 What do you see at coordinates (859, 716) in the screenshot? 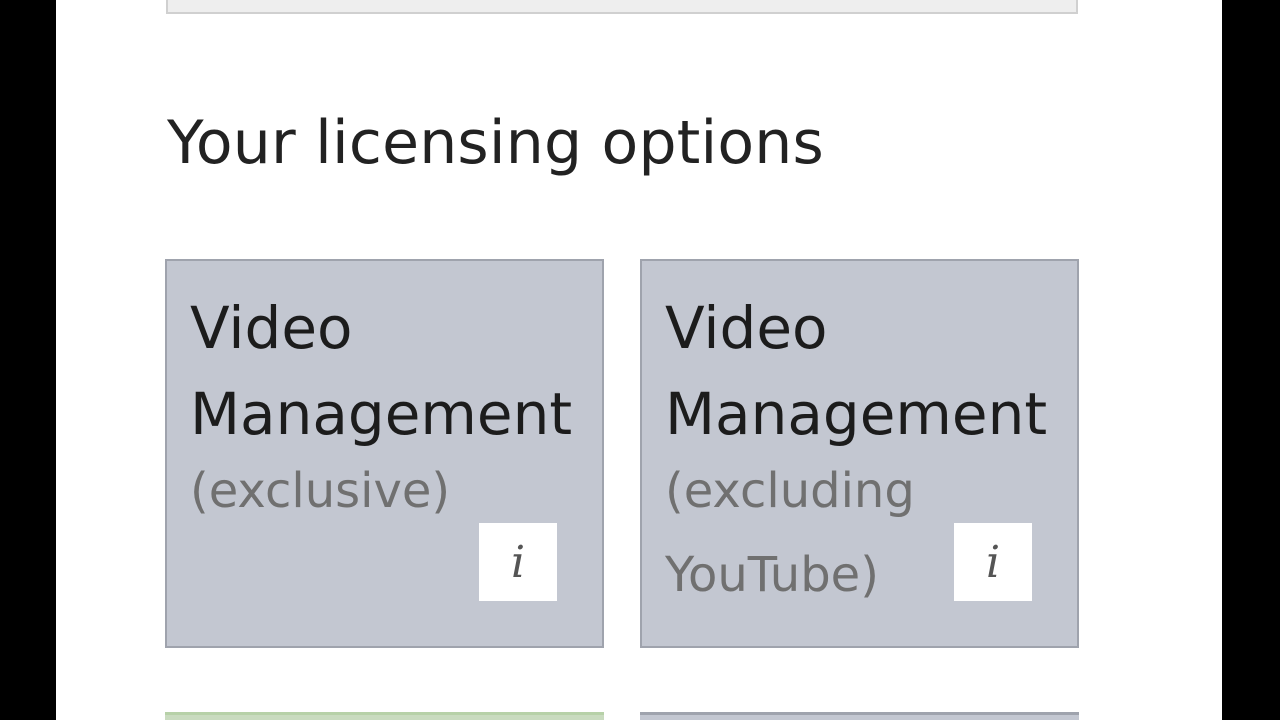
I see `licensing-option-card-next-grey` at bounding box center [859, 716].